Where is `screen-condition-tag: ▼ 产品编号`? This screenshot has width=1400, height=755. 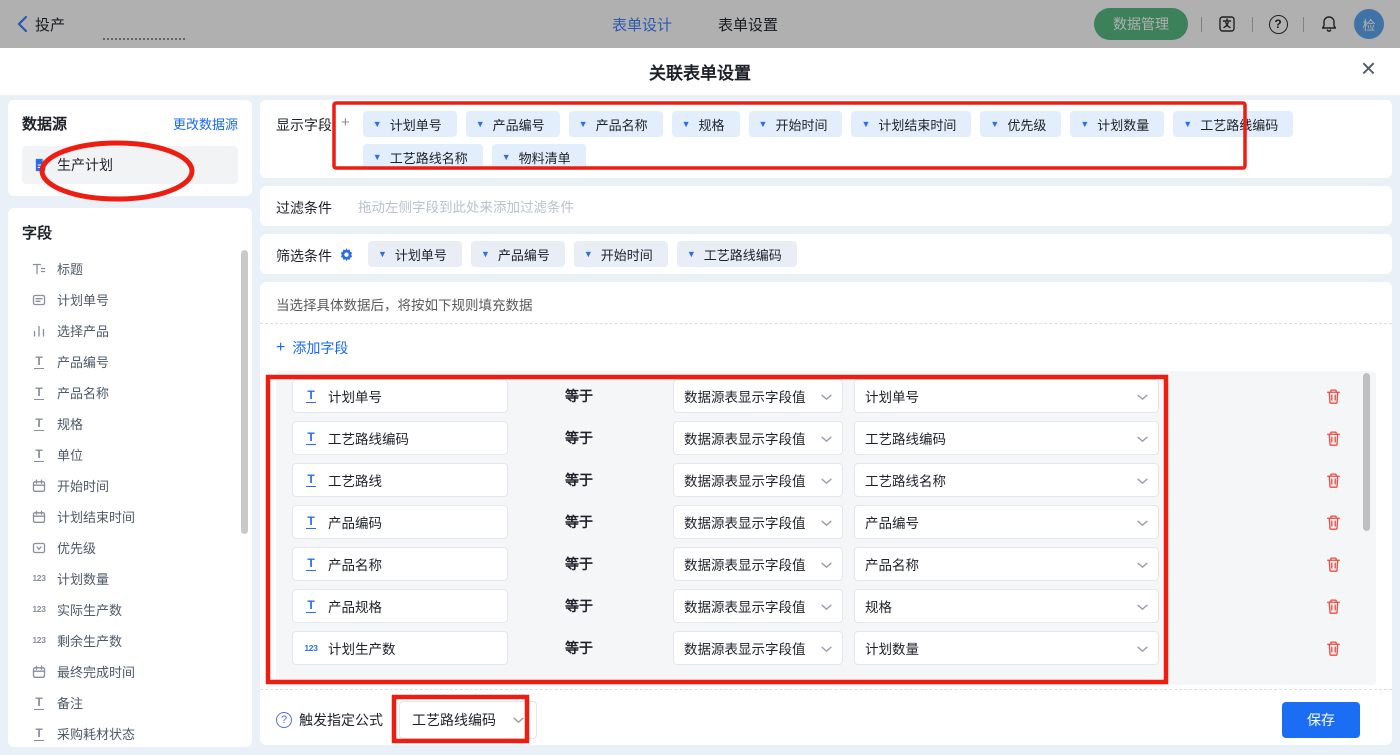
screen-condition-tag: ▼ 产品编号 is located at coordinates (517, 254).